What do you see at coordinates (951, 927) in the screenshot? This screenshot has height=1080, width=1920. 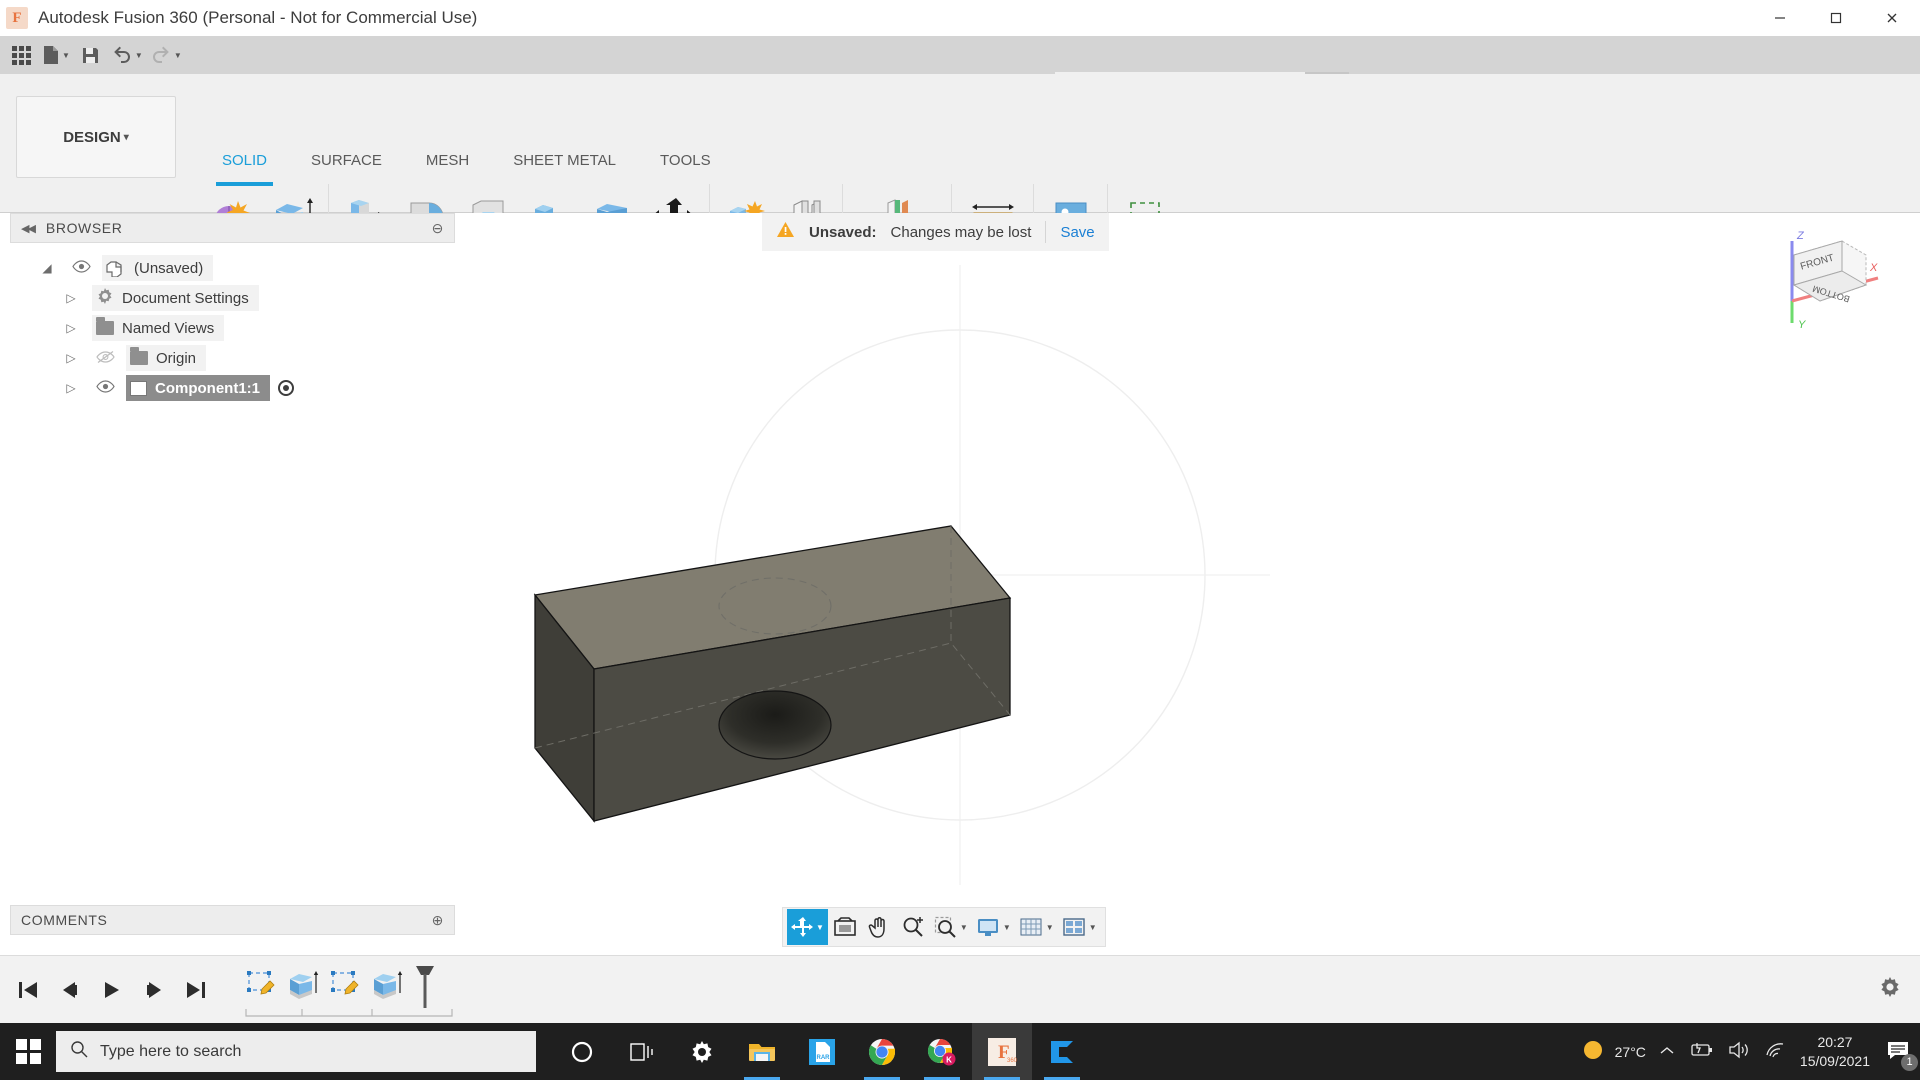 I see `zoom-window-icon: ▼` at bounding box center [951, 927].